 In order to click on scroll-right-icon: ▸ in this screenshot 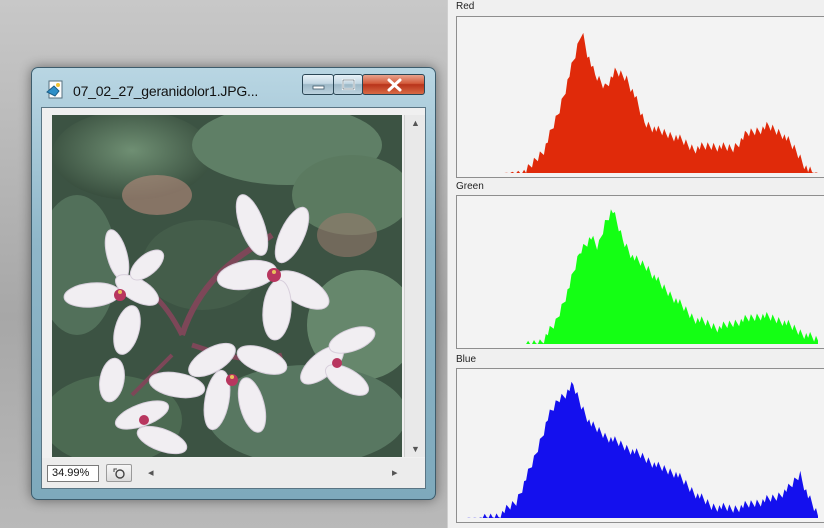, I will do `click(395, 472)`.